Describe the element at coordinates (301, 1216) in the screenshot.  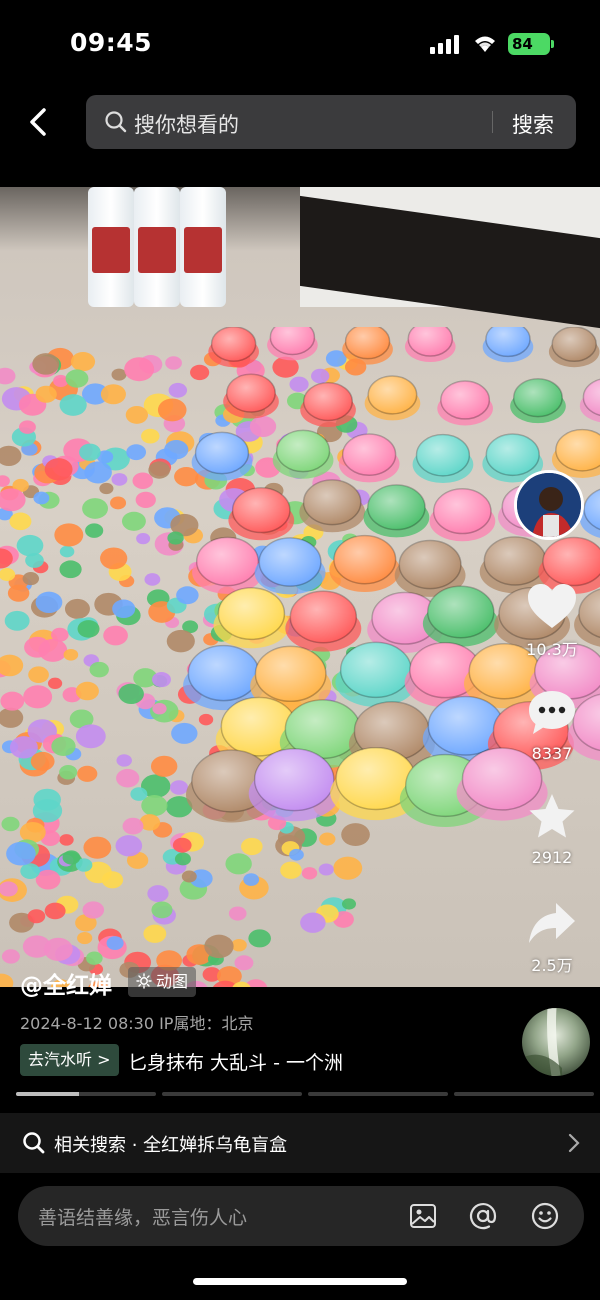
I see `comment-input: 善语结善缘，恶言伤人心` at that location.